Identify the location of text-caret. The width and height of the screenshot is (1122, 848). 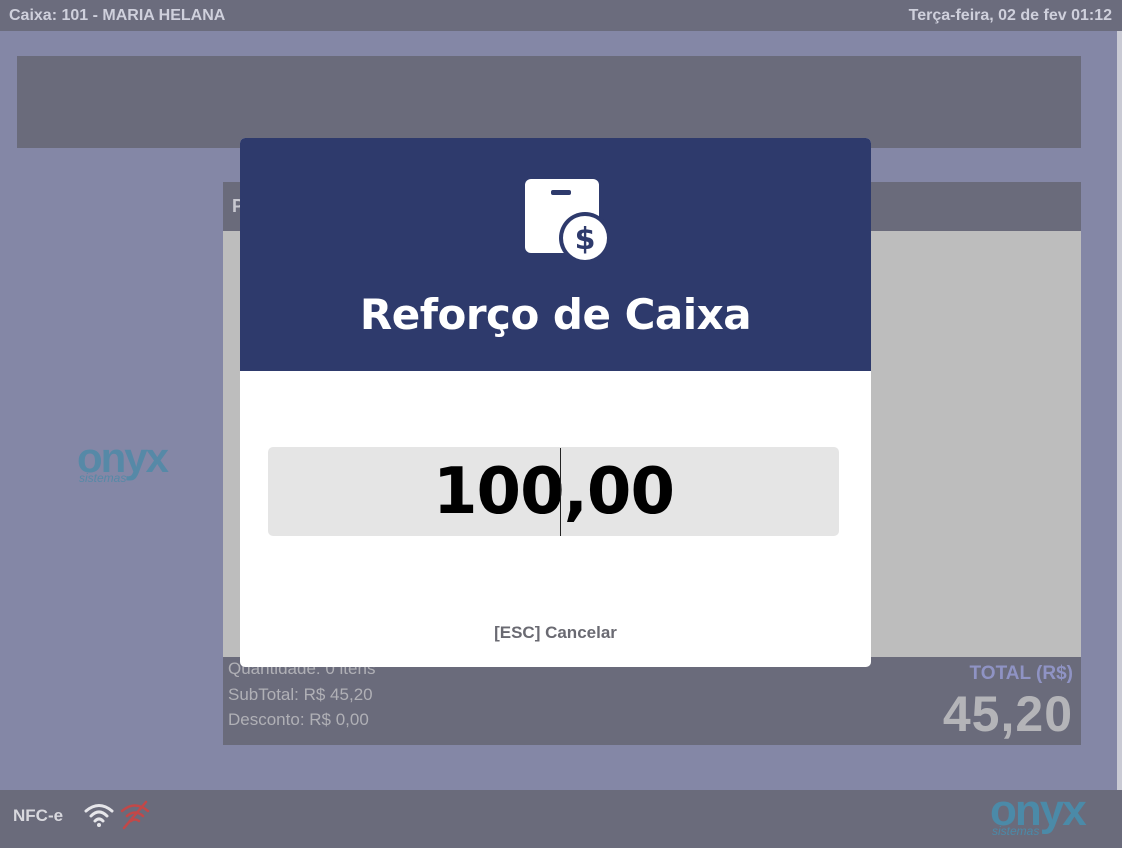
(560, 492).